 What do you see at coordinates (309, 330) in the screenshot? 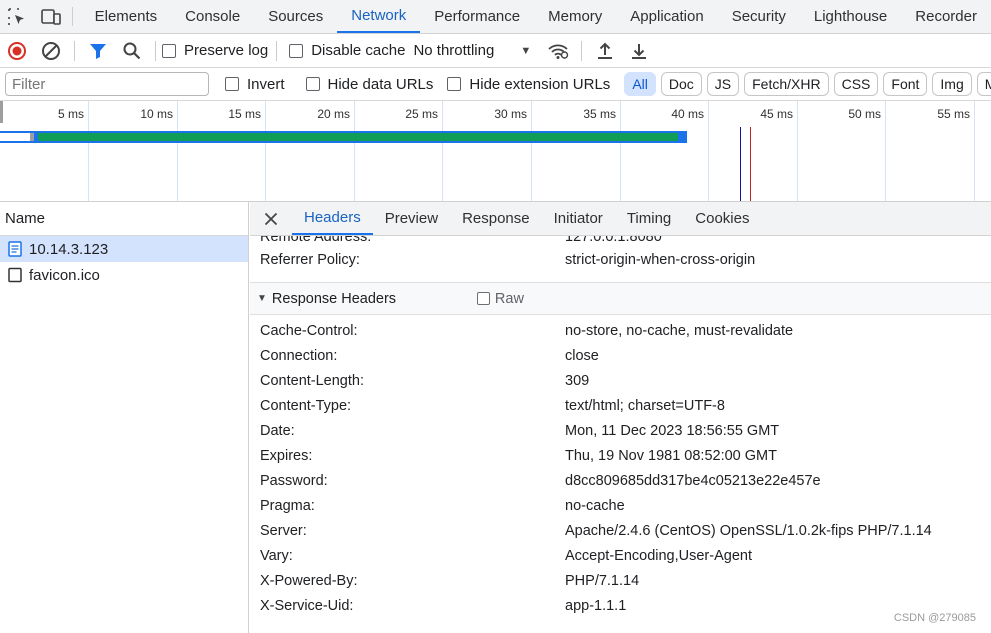
I see `header-name: Cache-Control:` at bounding box center [309, 330].